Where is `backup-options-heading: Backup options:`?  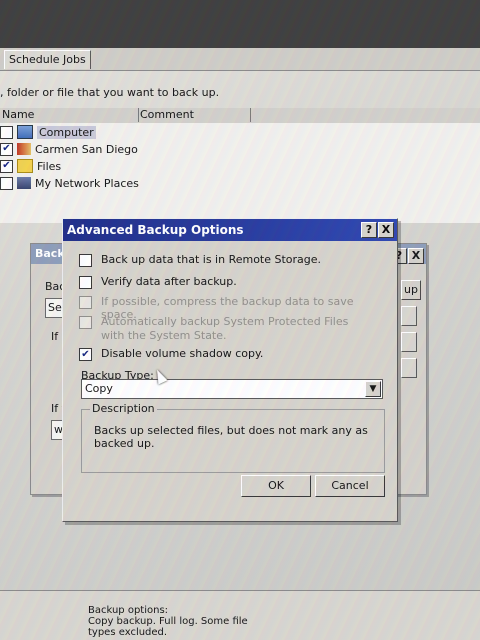
backup-options-heading: Backup options: is located at coordinates (128, 610).